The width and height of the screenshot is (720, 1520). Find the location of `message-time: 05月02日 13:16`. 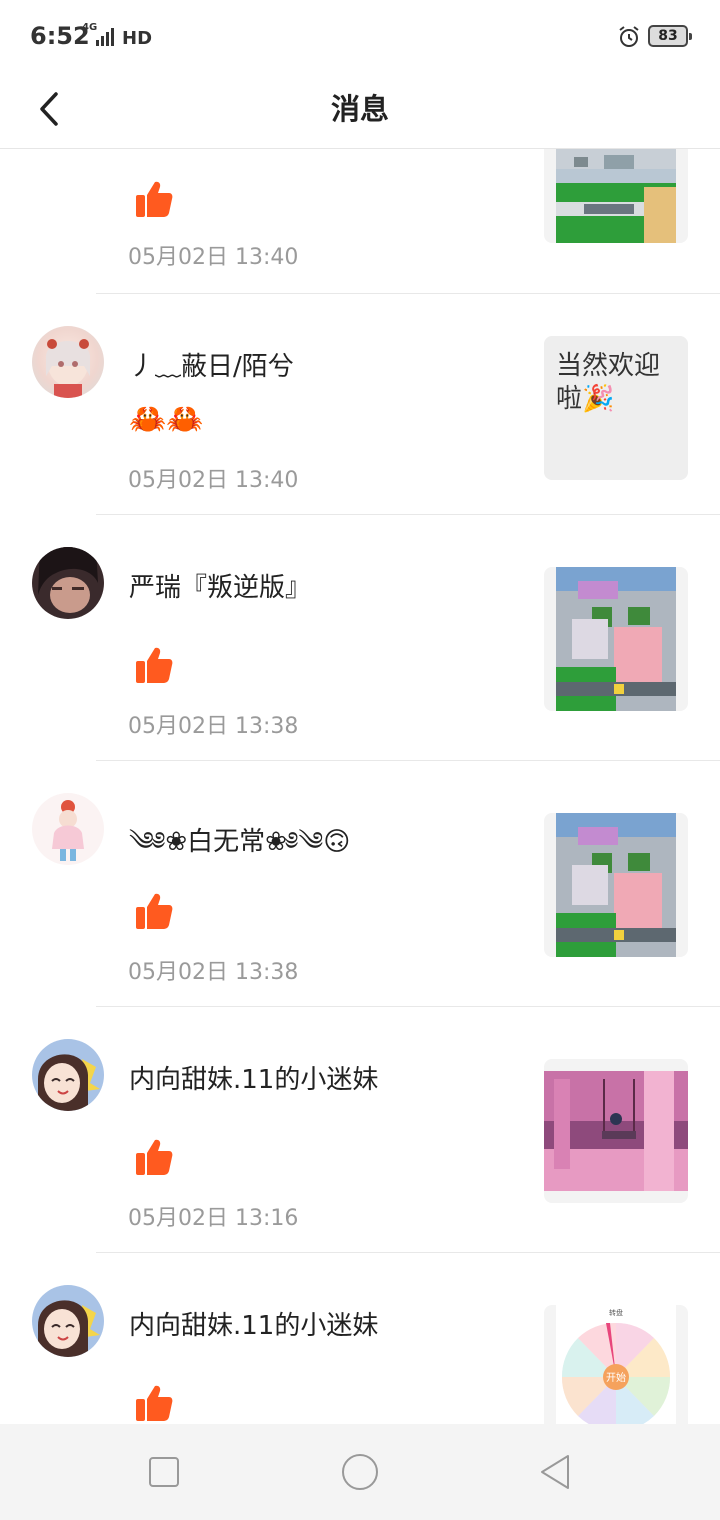

message-time: 05月02日 13:16 is located at coordinates (213, 1218).